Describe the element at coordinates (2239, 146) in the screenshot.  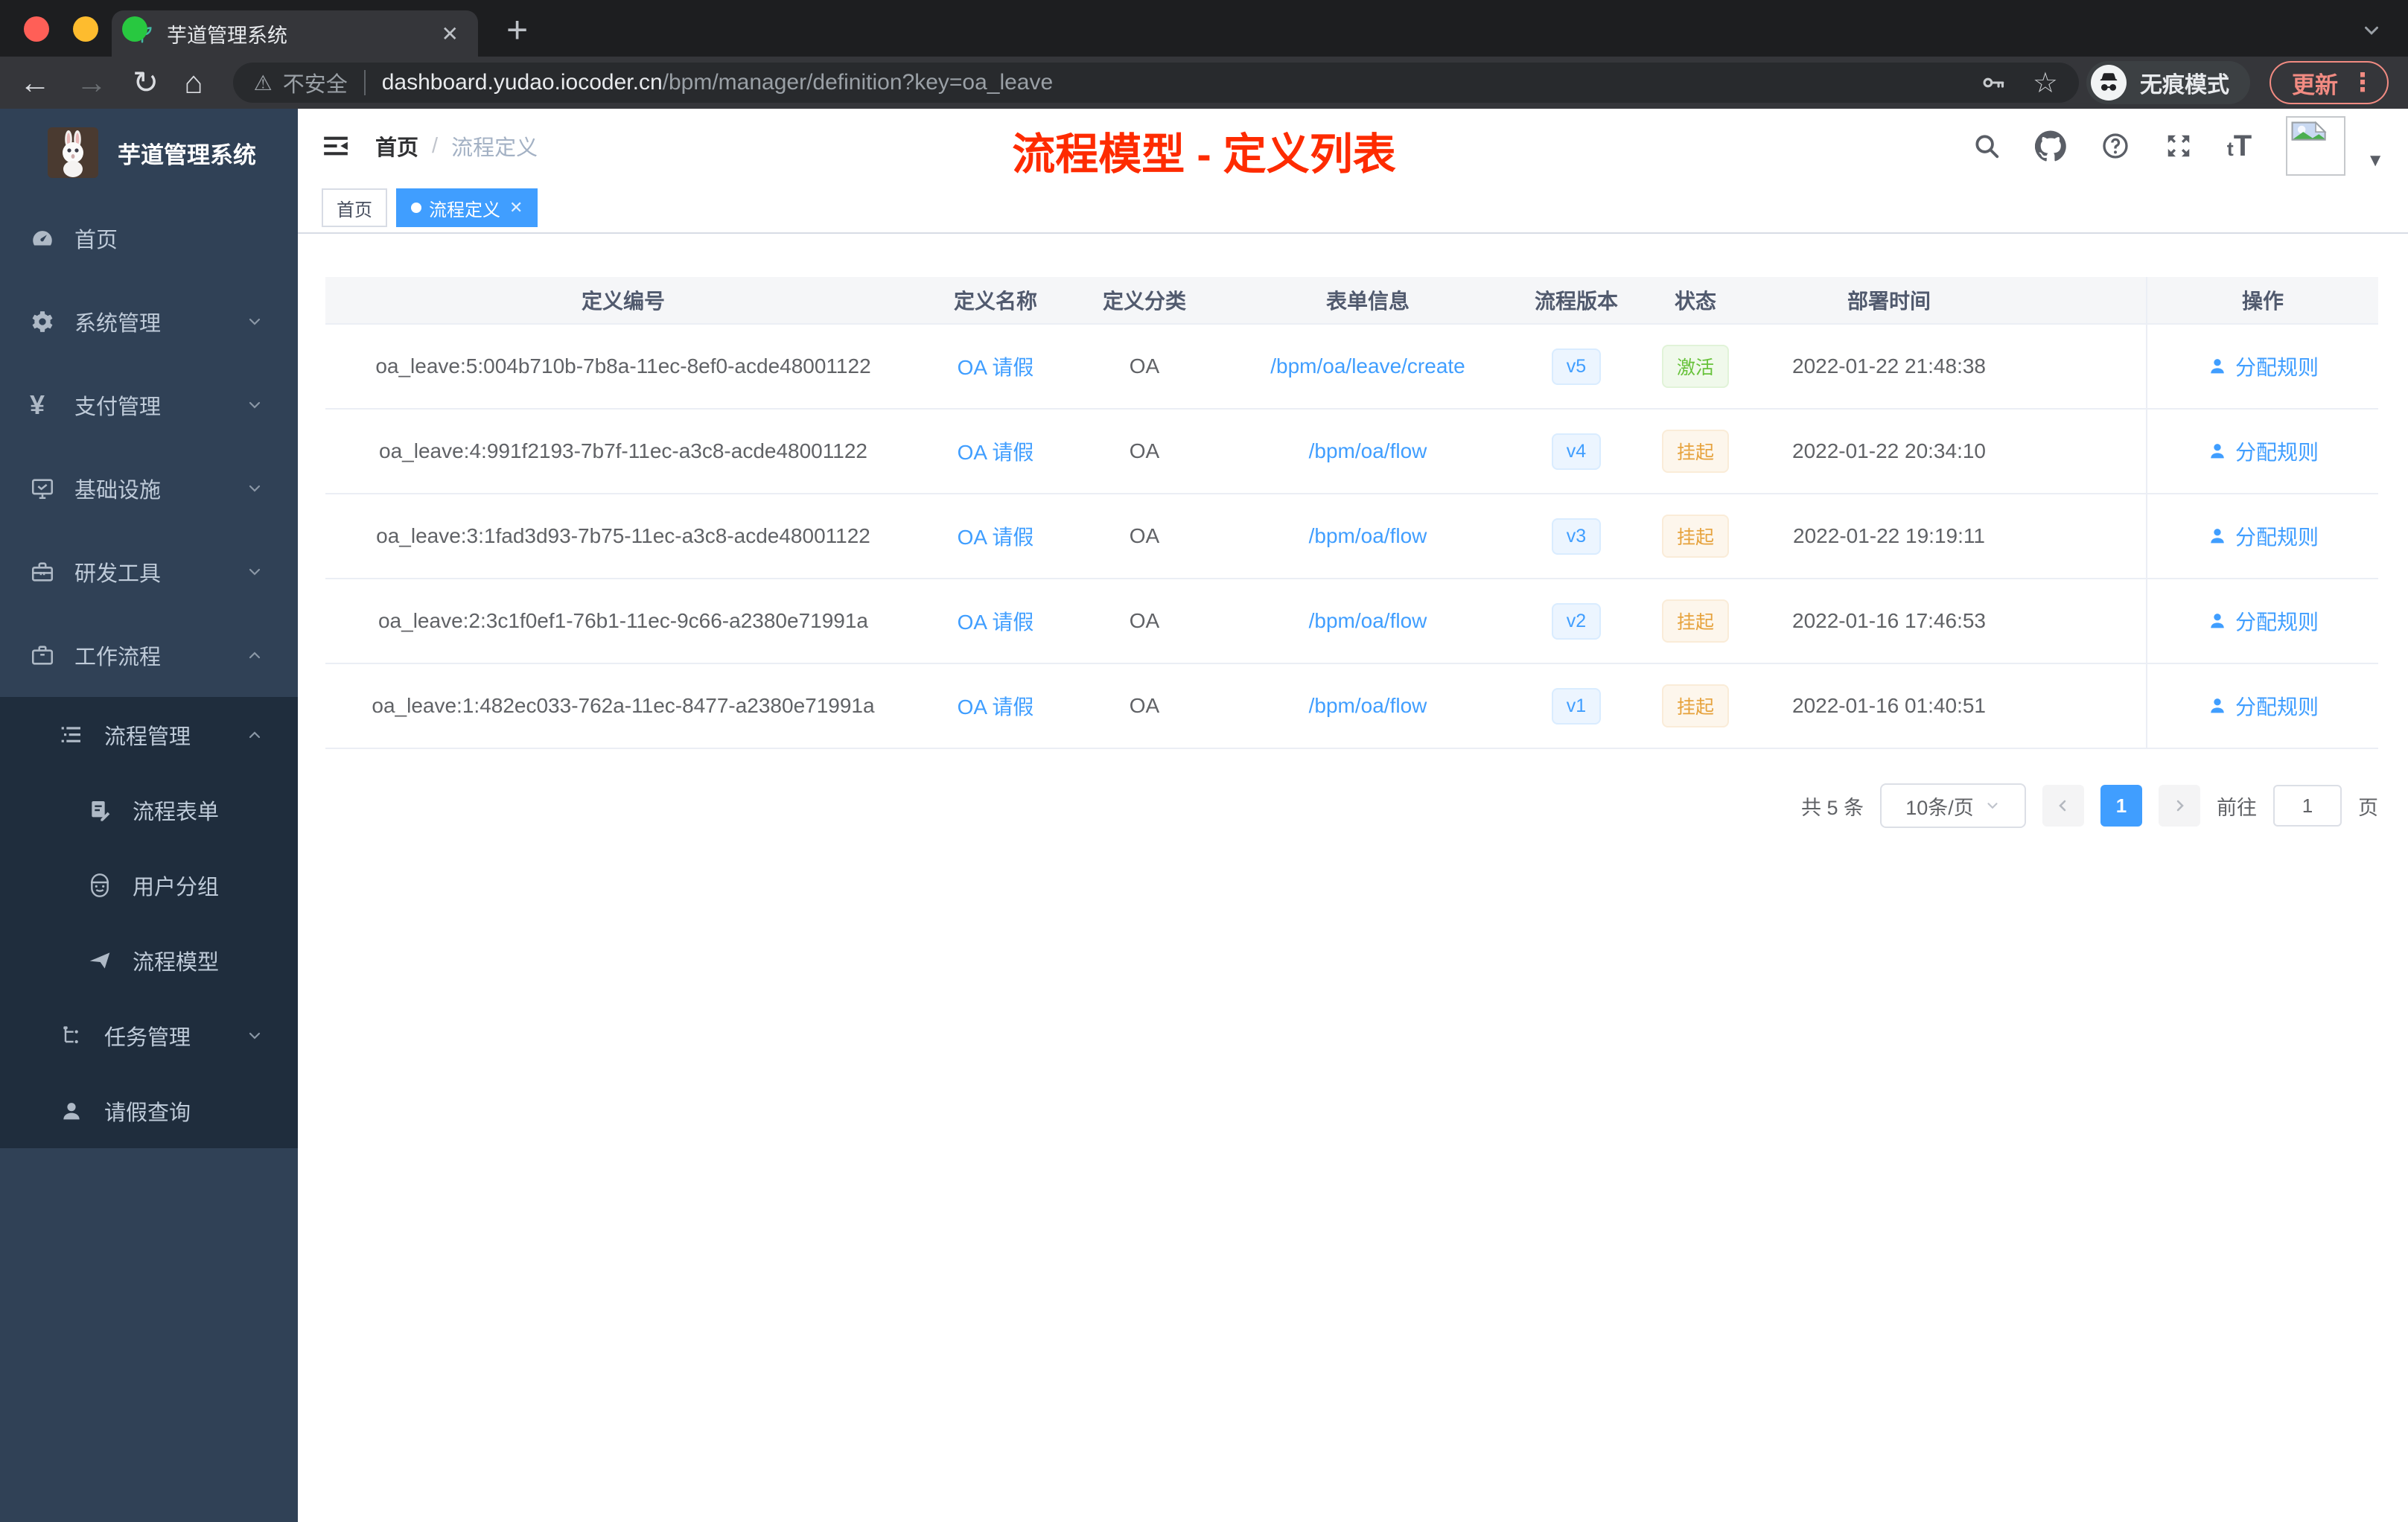
I see `font-size-icon: tT` at that location.